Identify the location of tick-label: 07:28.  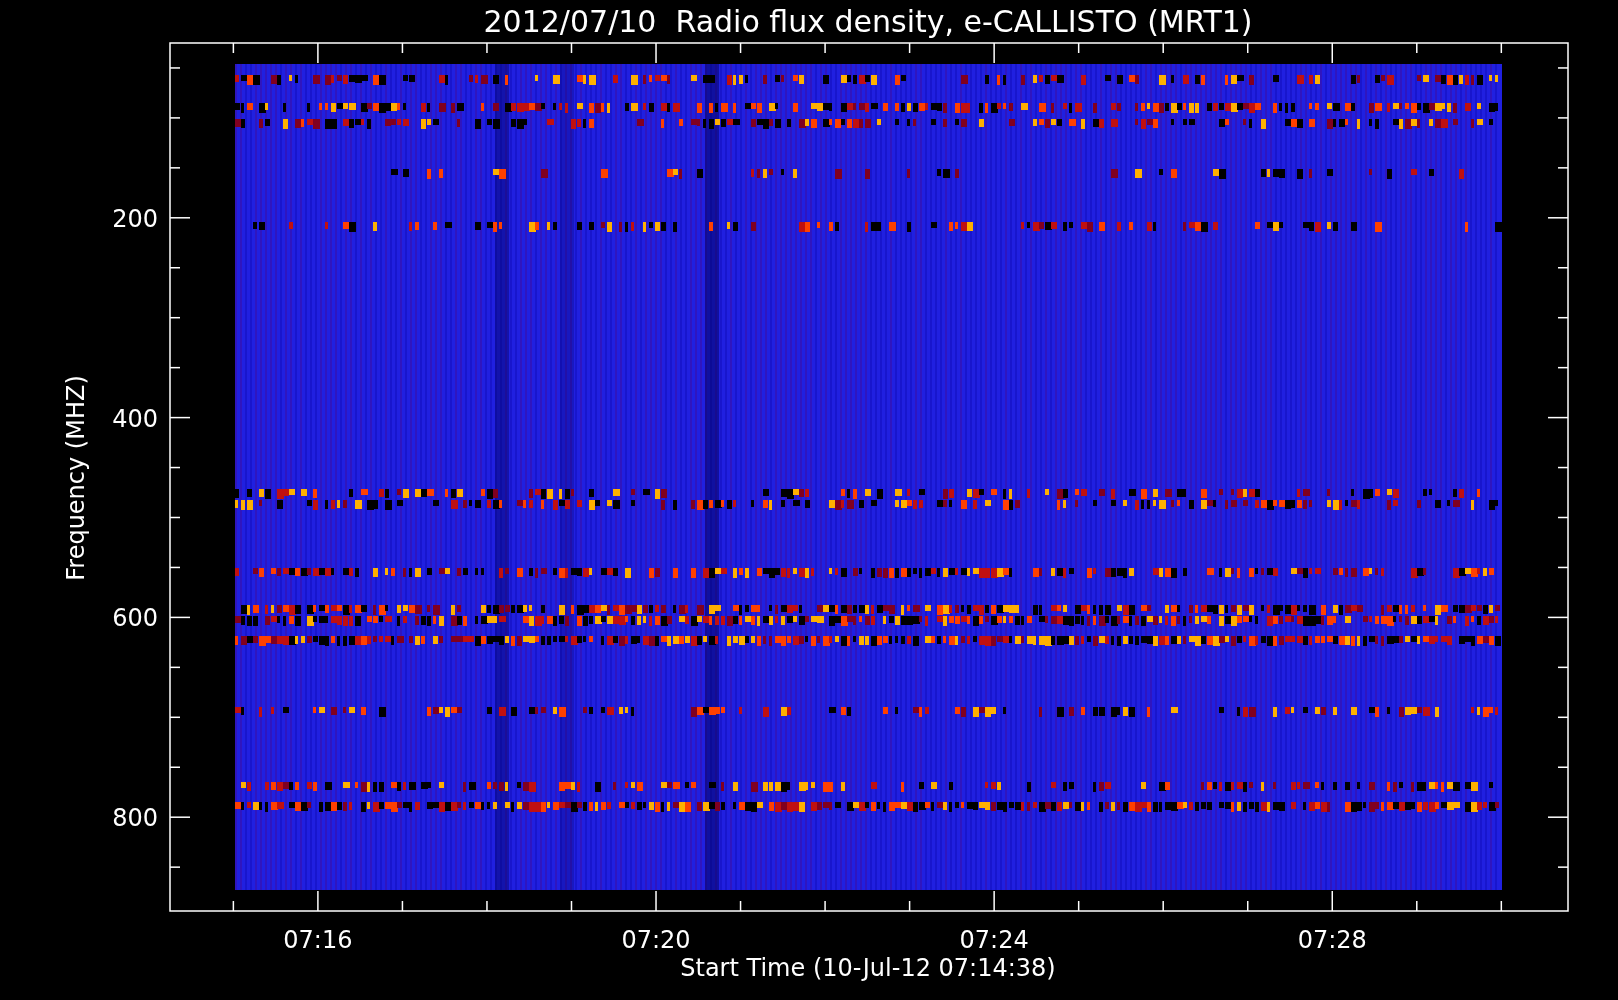
(1332, 940).